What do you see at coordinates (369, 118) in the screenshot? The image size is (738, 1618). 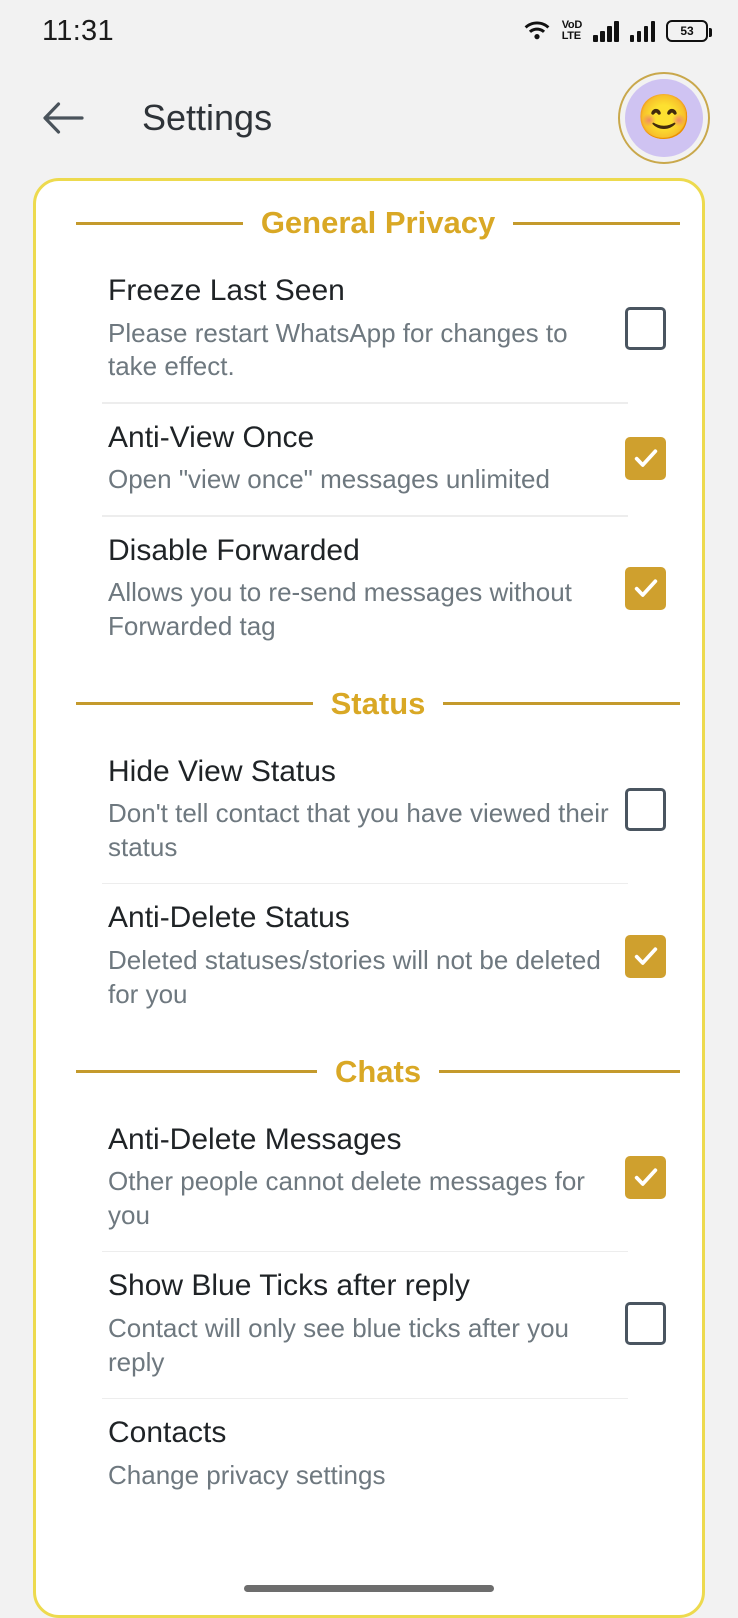 I see `app-bar: Settings 😊` at bounding box center [369, 118].